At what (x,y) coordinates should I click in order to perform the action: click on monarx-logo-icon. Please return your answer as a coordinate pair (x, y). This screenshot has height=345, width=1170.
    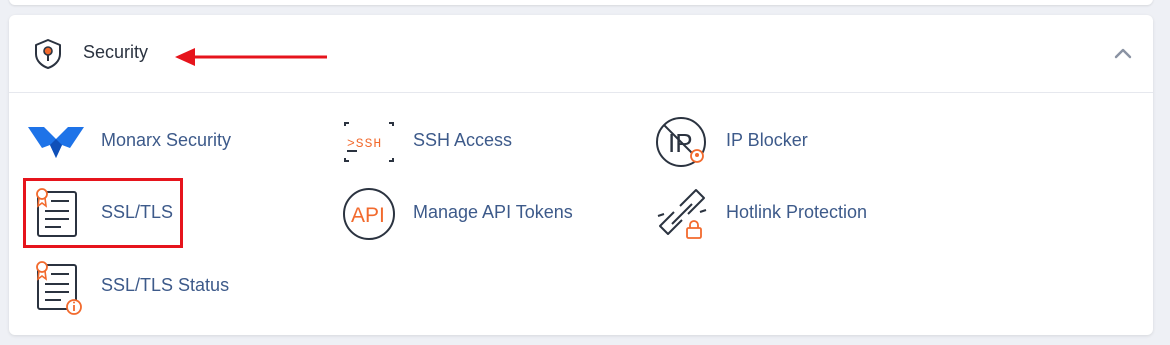
    Looking at the image, I should click on (56, 142).